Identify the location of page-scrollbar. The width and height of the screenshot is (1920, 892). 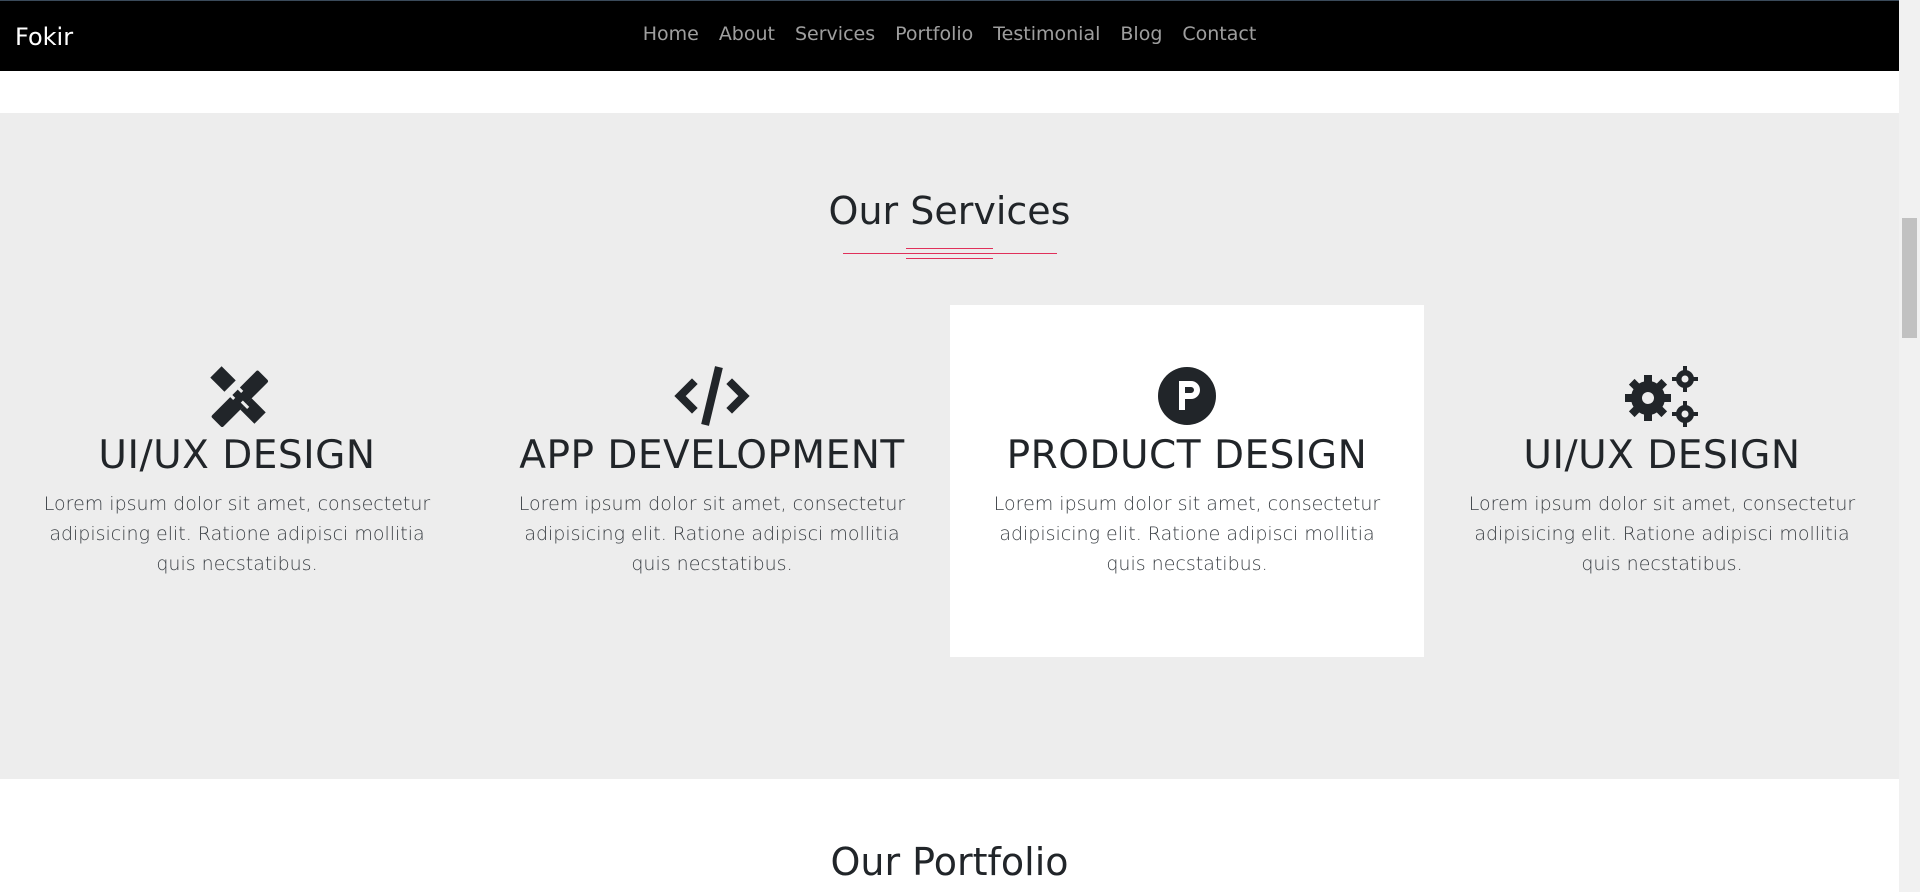
(1909, 446).